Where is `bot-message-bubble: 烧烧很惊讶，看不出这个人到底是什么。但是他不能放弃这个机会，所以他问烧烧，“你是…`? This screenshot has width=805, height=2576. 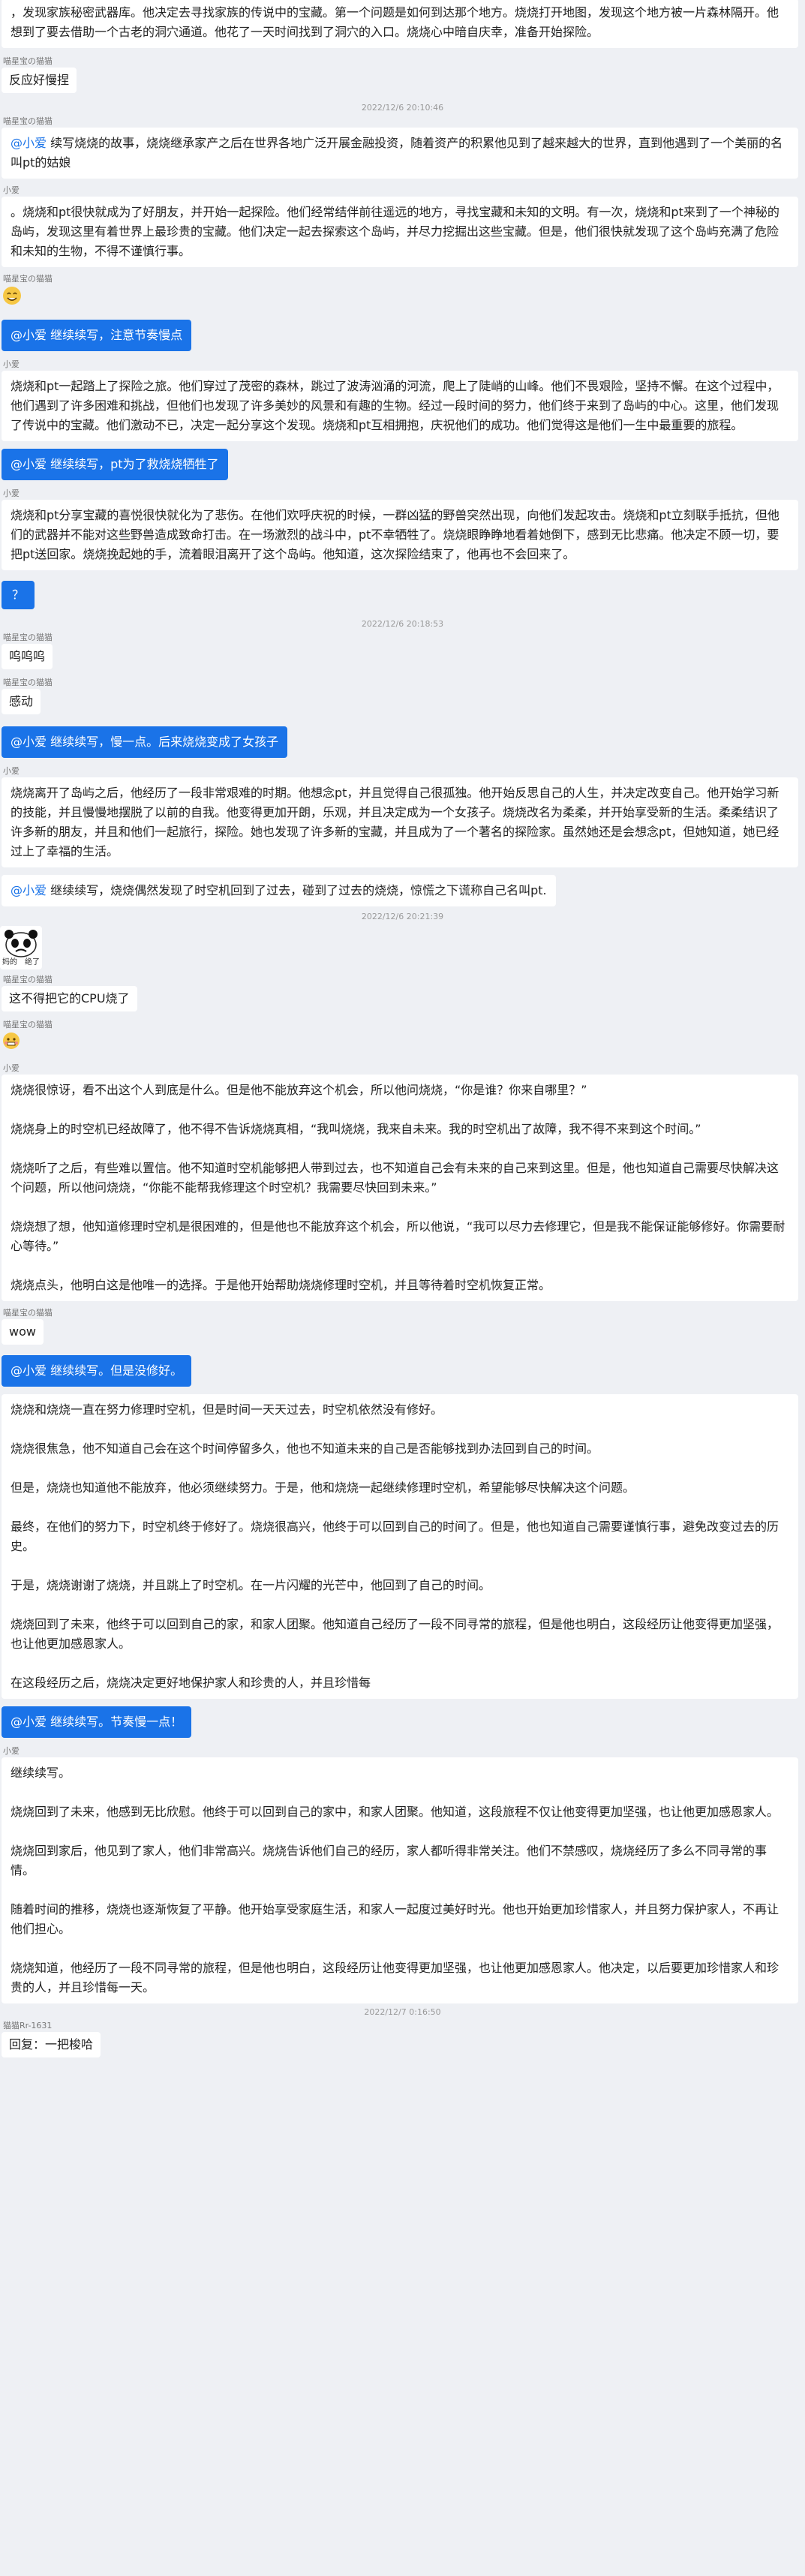
bot-message-bubble: 烧烧很惊讶，看不出这个人到底是什么。但是他不能放弃这个机会，所以他问烧烧，“你是… is located at coordinates (400, 1188).